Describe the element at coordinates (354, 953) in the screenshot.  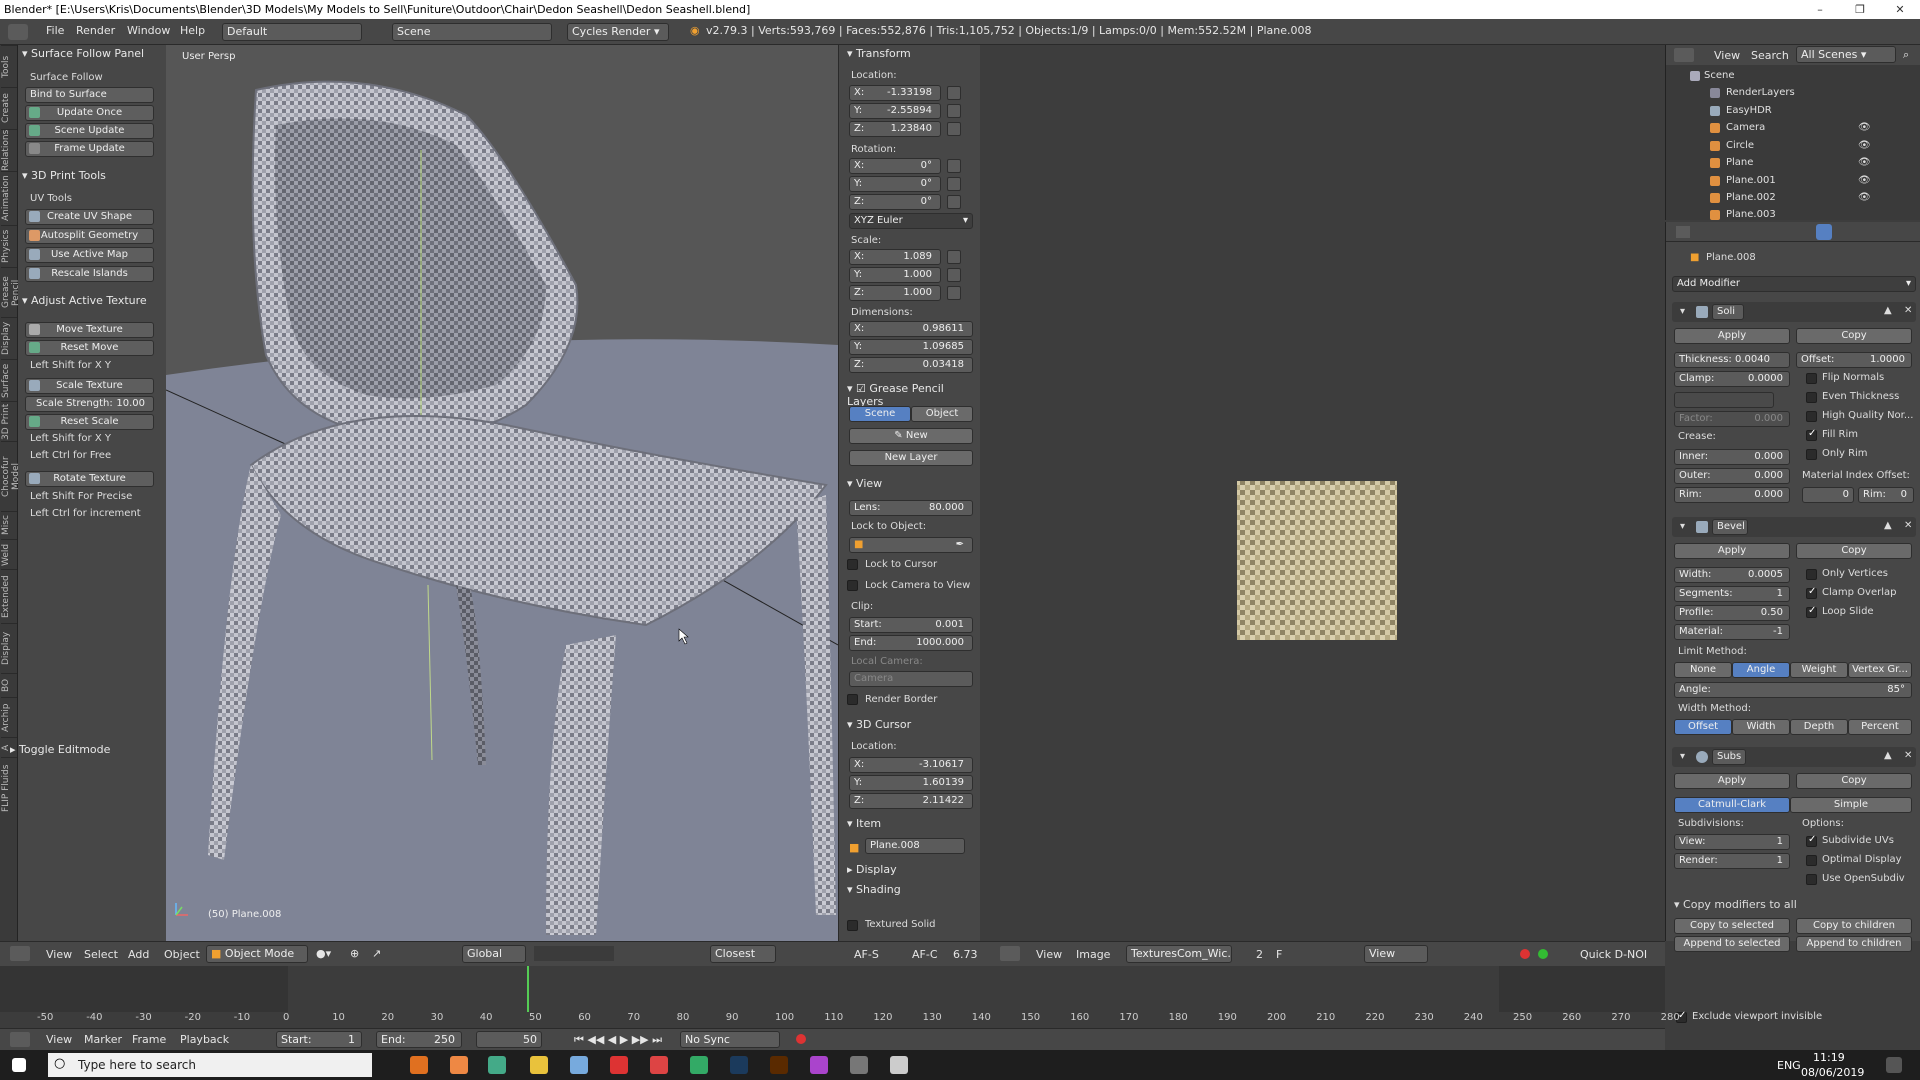
I see `pivot-icon: ⊕` at that location.